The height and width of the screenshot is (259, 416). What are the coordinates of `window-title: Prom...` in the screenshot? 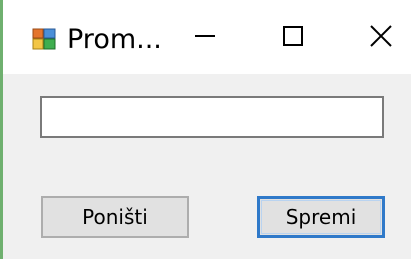 It's located at (114, 39).